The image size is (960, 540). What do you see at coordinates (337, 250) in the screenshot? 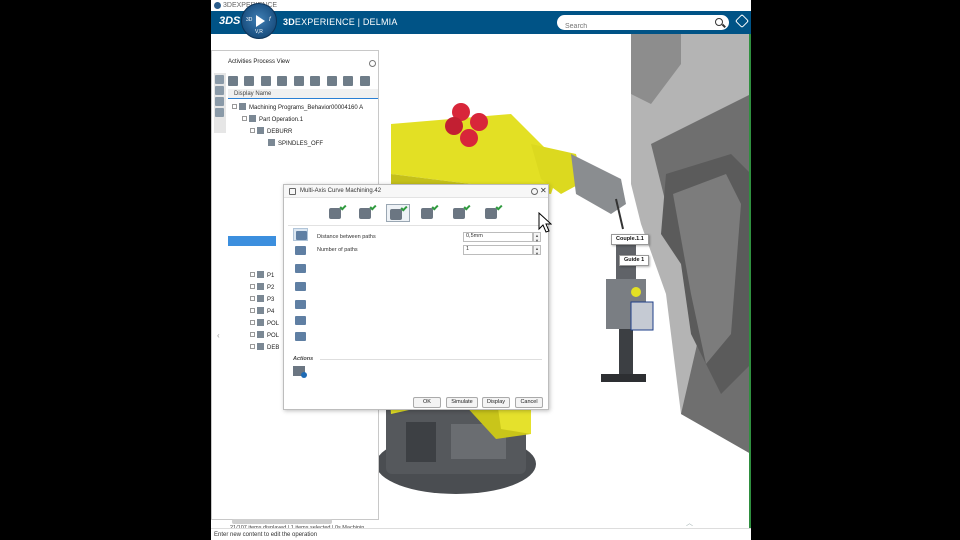
I see `paths-label: Number of paths` at bounding box center [337, 250].